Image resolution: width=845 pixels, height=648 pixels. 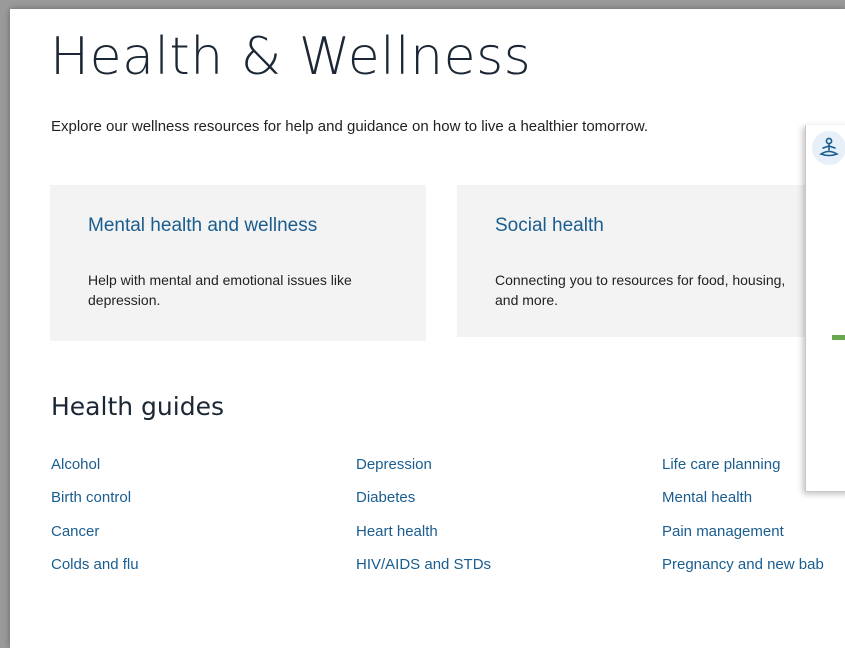 I want to click on guide-link-pain-management: Pain management, so click(x=723, y=531).